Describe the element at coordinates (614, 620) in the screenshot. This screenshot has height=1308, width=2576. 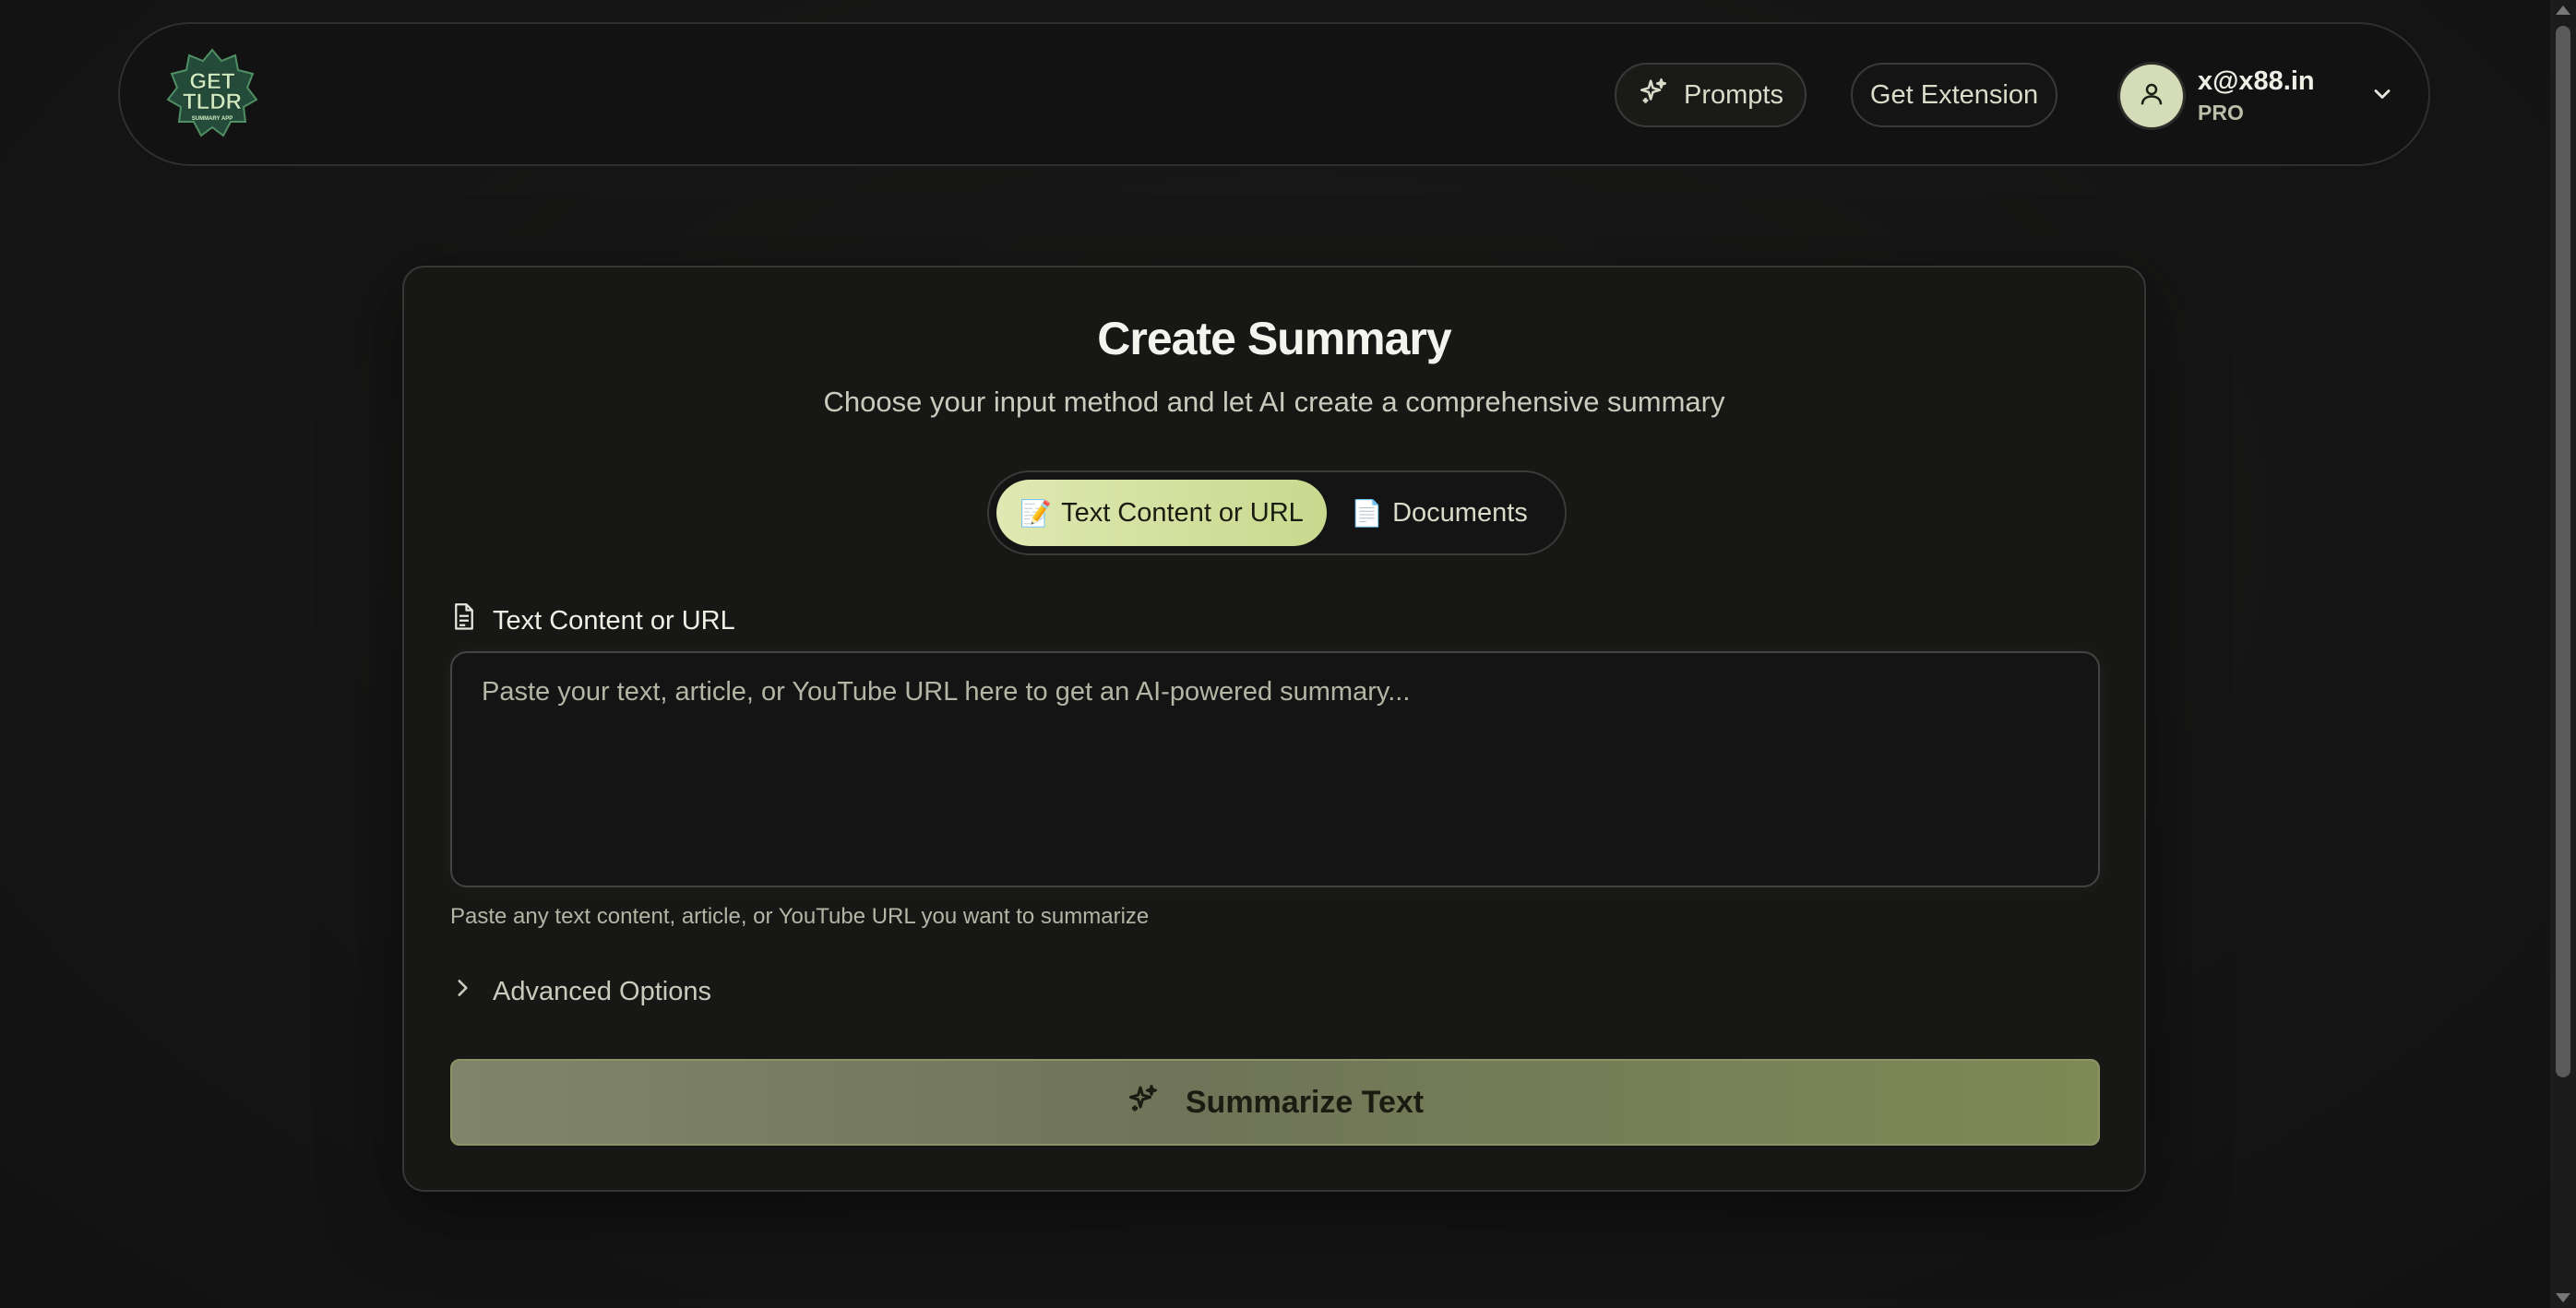
I see `text-field-label-text: Text Content or URL` at that location.